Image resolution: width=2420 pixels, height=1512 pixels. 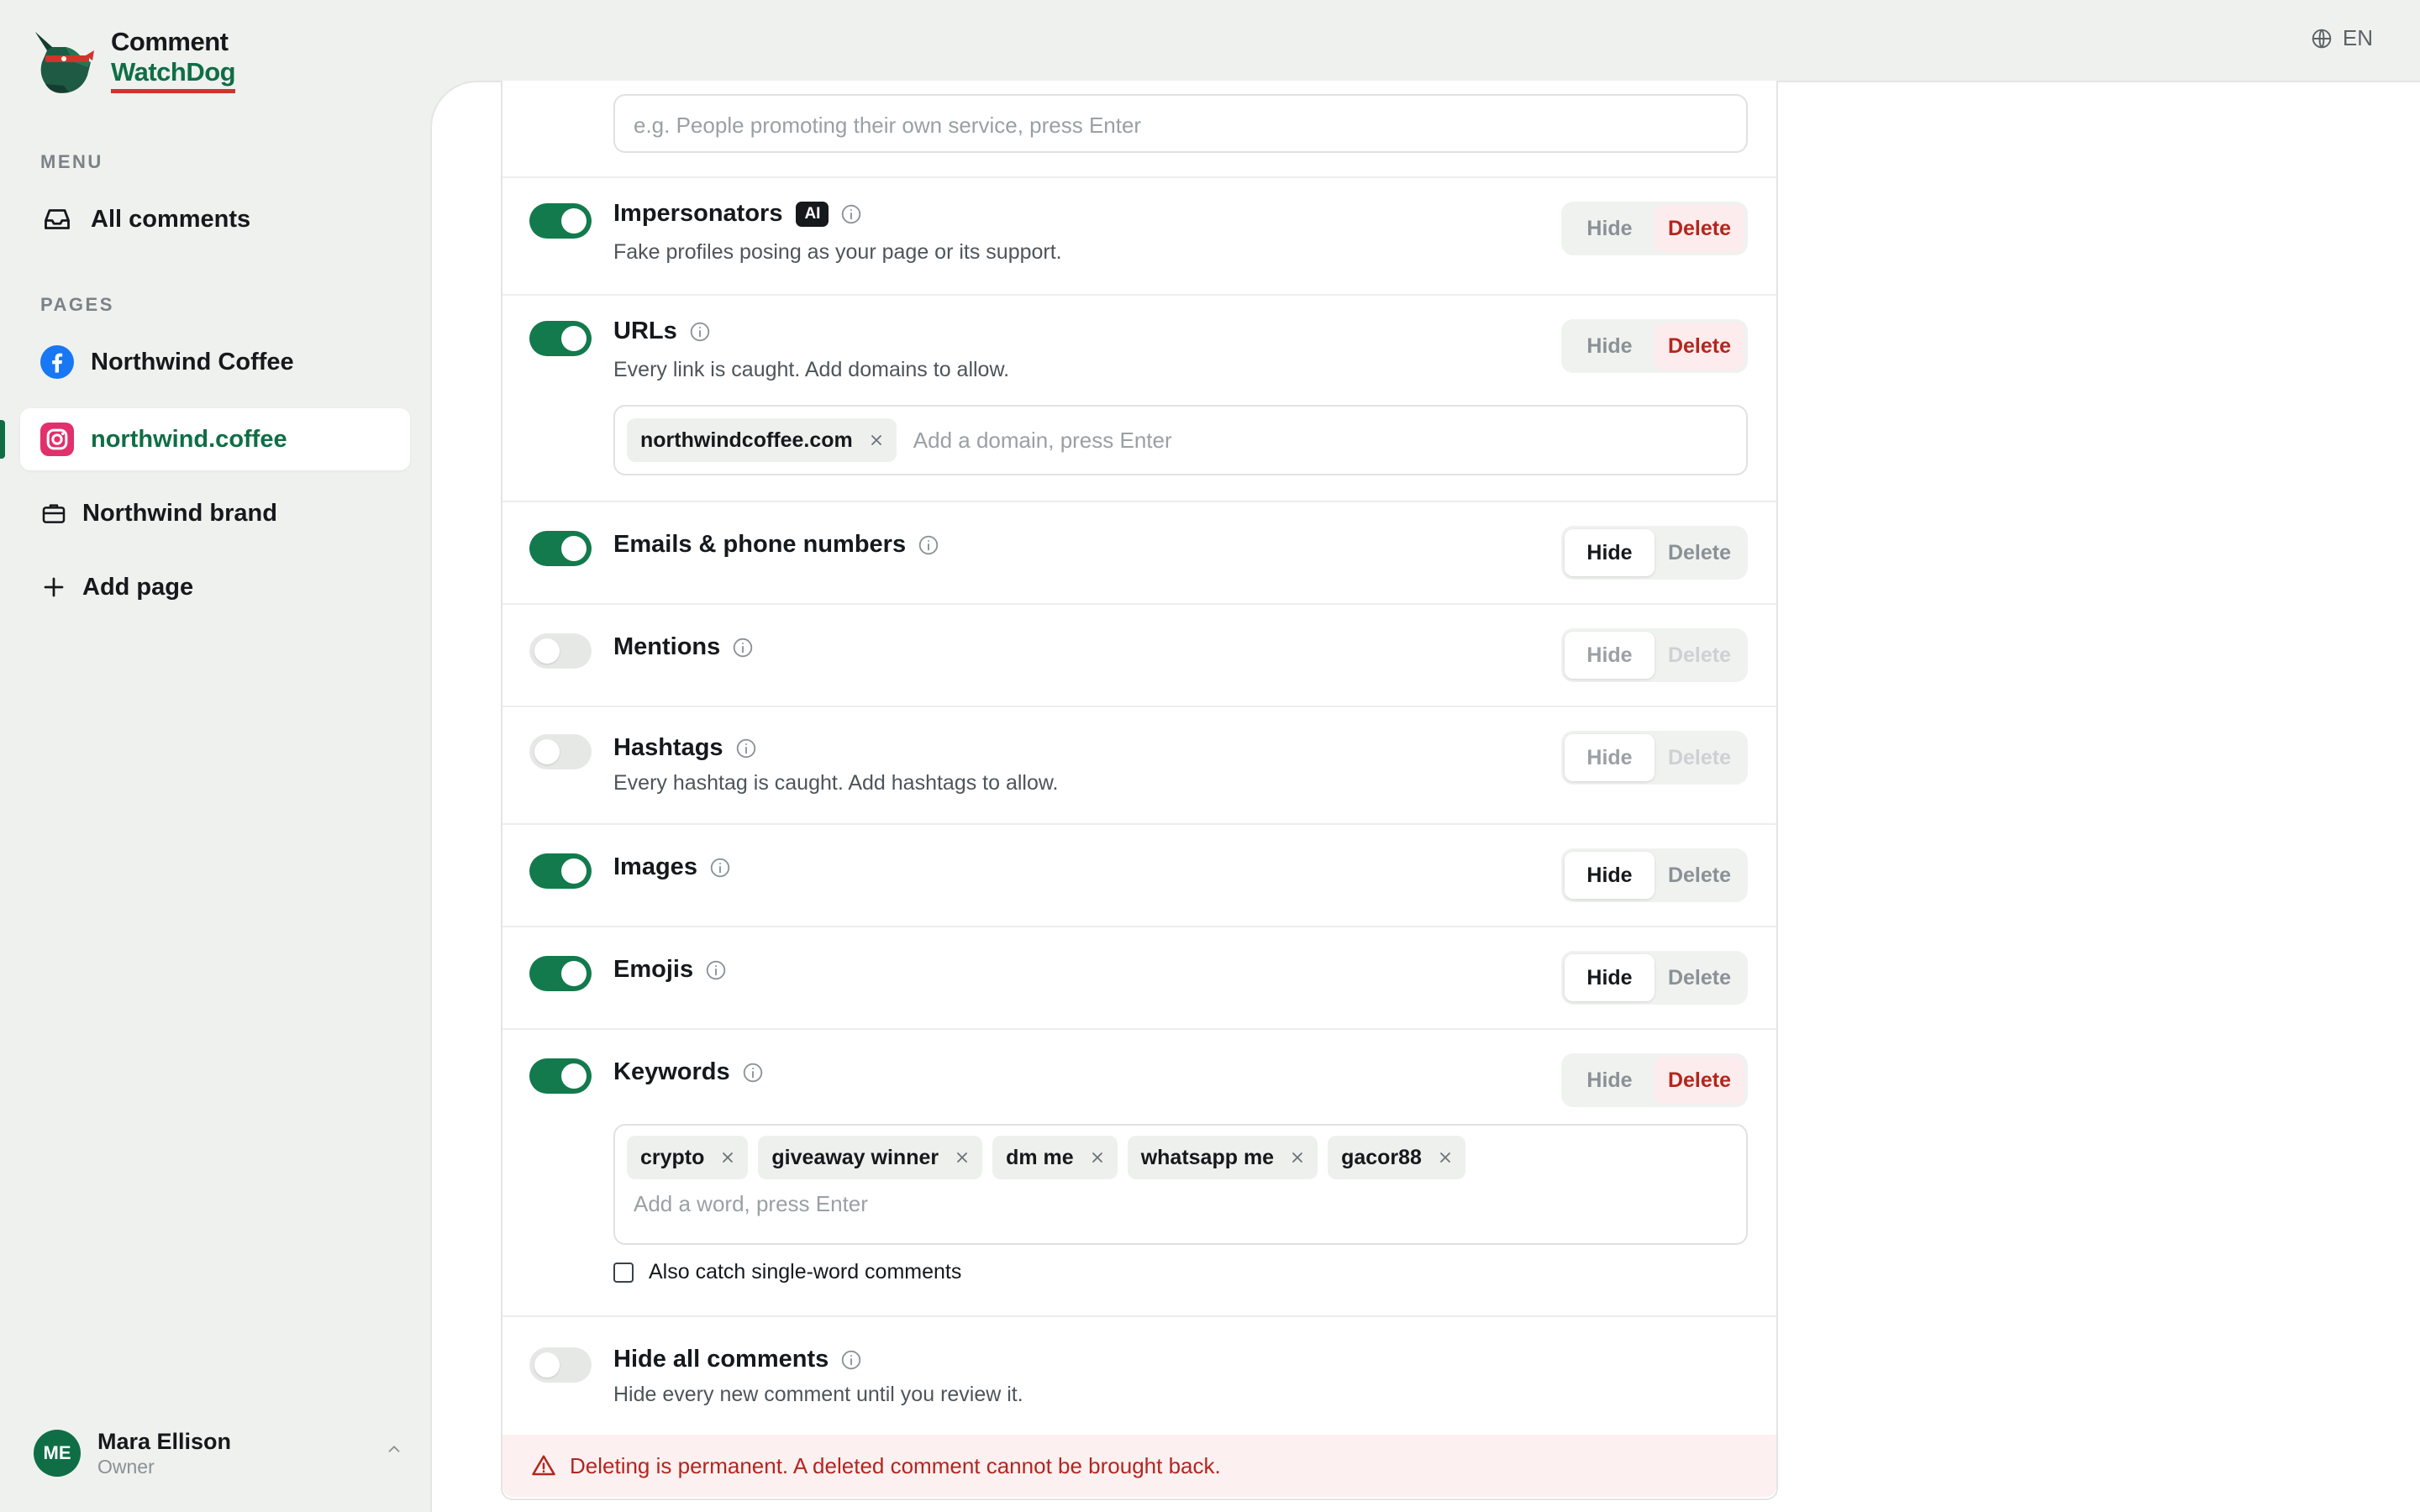 I want to click on rule-title: URLs, so click(x=645, y=331).